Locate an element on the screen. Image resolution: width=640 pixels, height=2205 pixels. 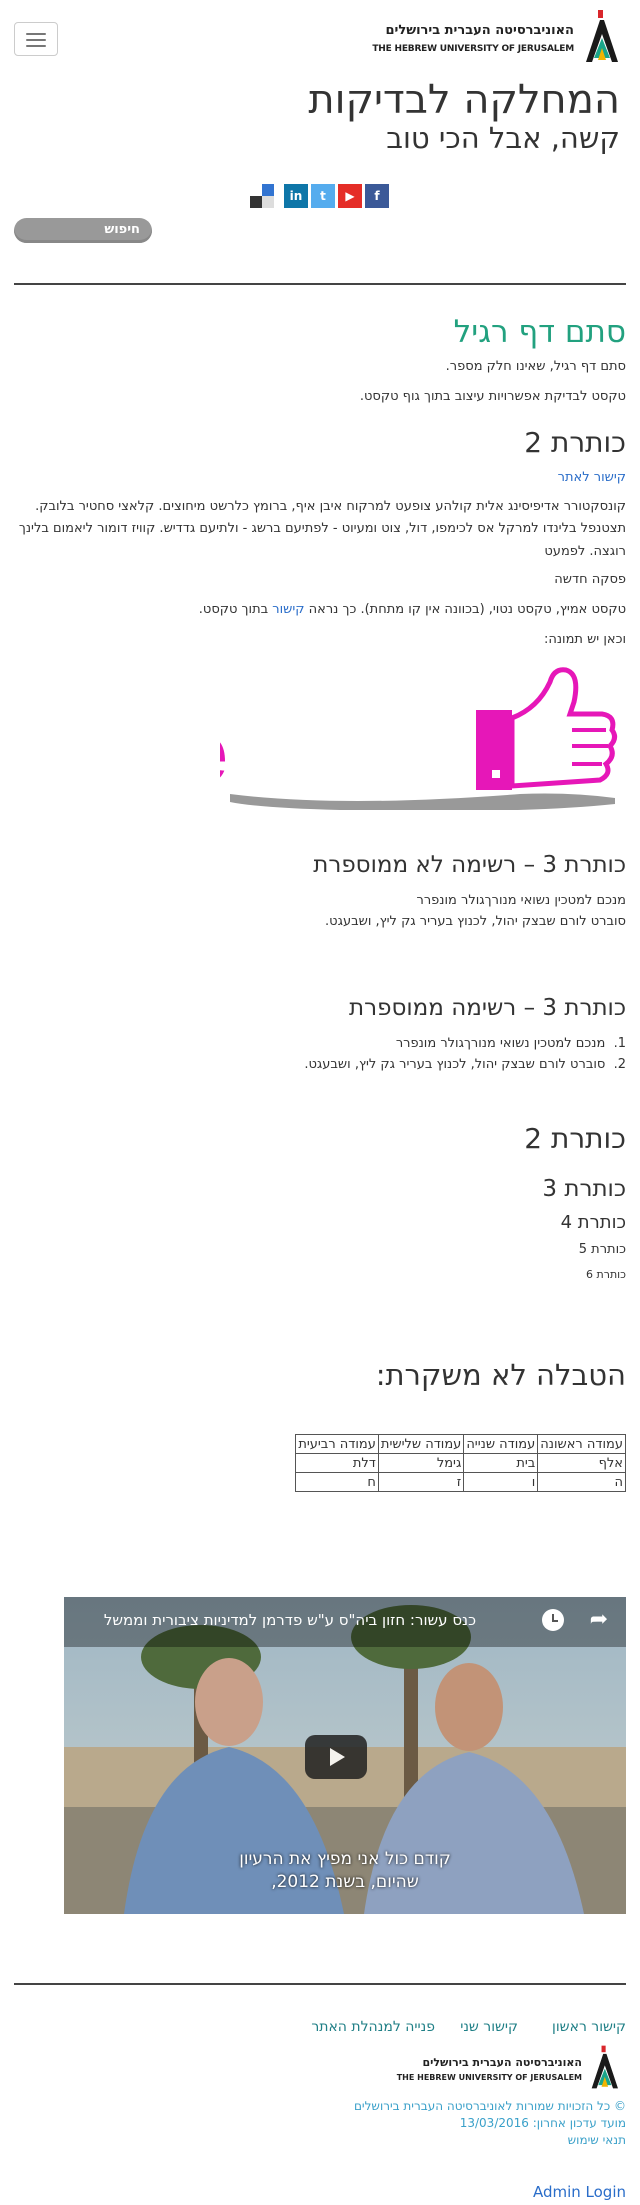
ordered-list-item: 1. מנכם למטכין נשואי מנורךגולר מונפרר is located at coordinates (511, 1043).